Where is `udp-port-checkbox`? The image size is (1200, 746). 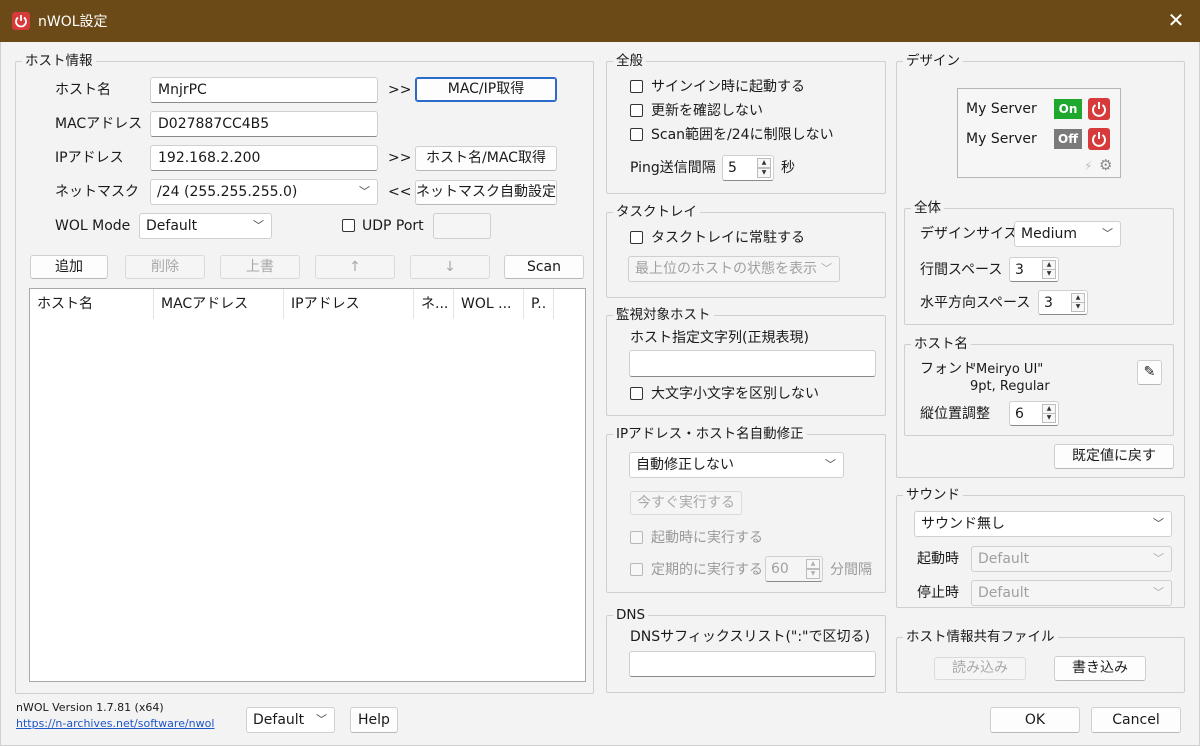
udp-port-checkbox is located at coordinates (348, 225).